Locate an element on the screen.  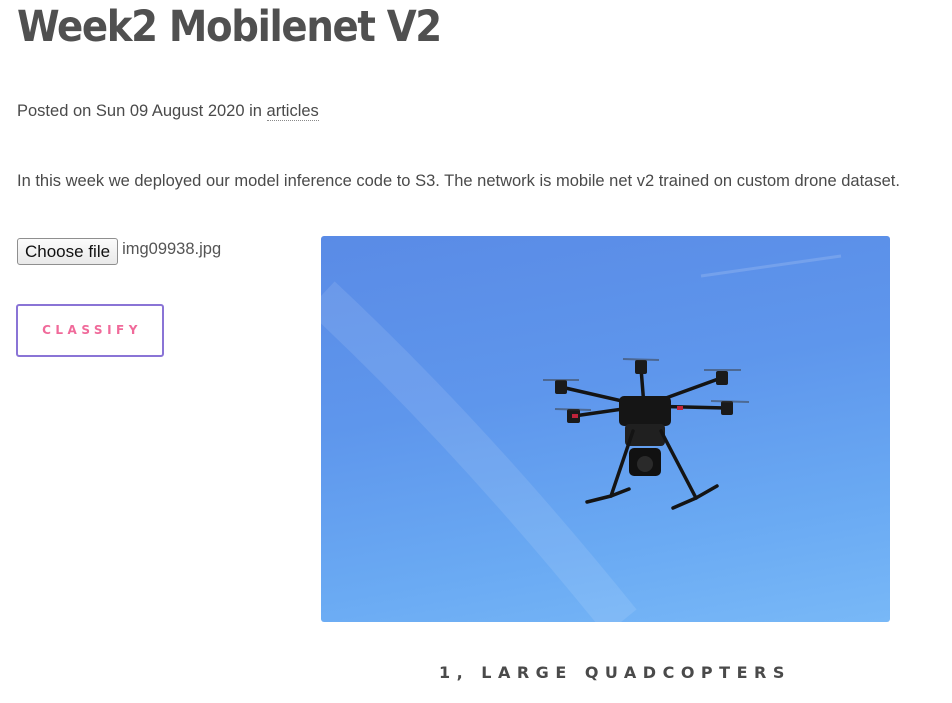
post-meta-text: Posted on Sun 09 August 2020 in is located at coordinates (142, 111).